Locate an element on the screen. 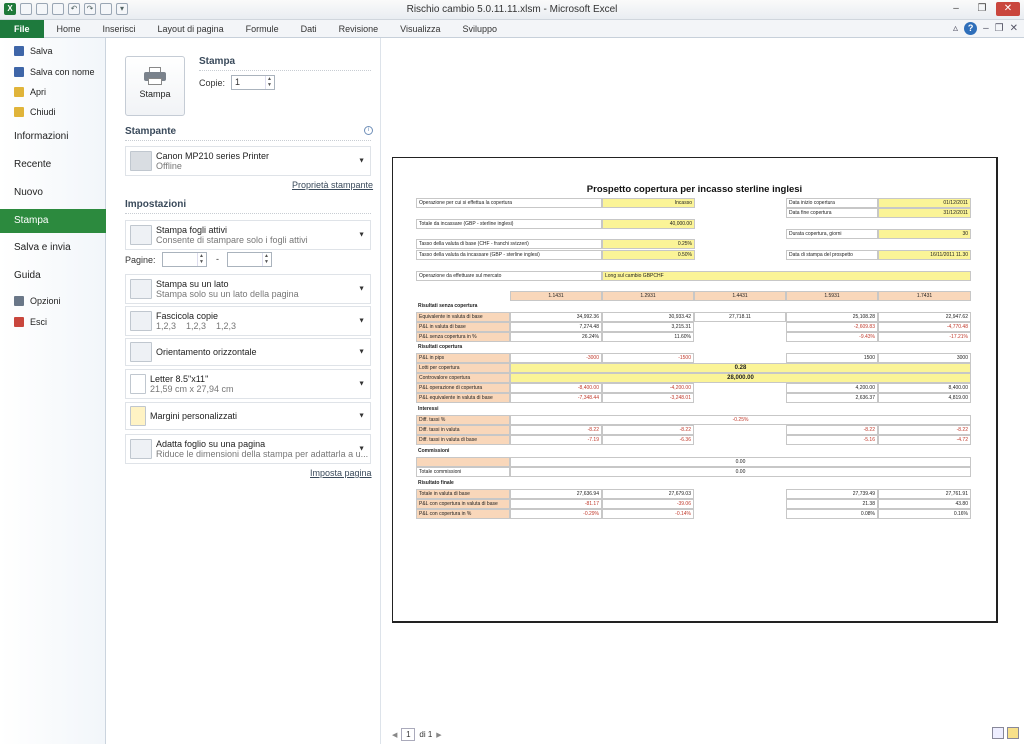 The width and height of the screenshot is (1024, 744). pages-label: Pagine: is located at coordinates (140, 260).